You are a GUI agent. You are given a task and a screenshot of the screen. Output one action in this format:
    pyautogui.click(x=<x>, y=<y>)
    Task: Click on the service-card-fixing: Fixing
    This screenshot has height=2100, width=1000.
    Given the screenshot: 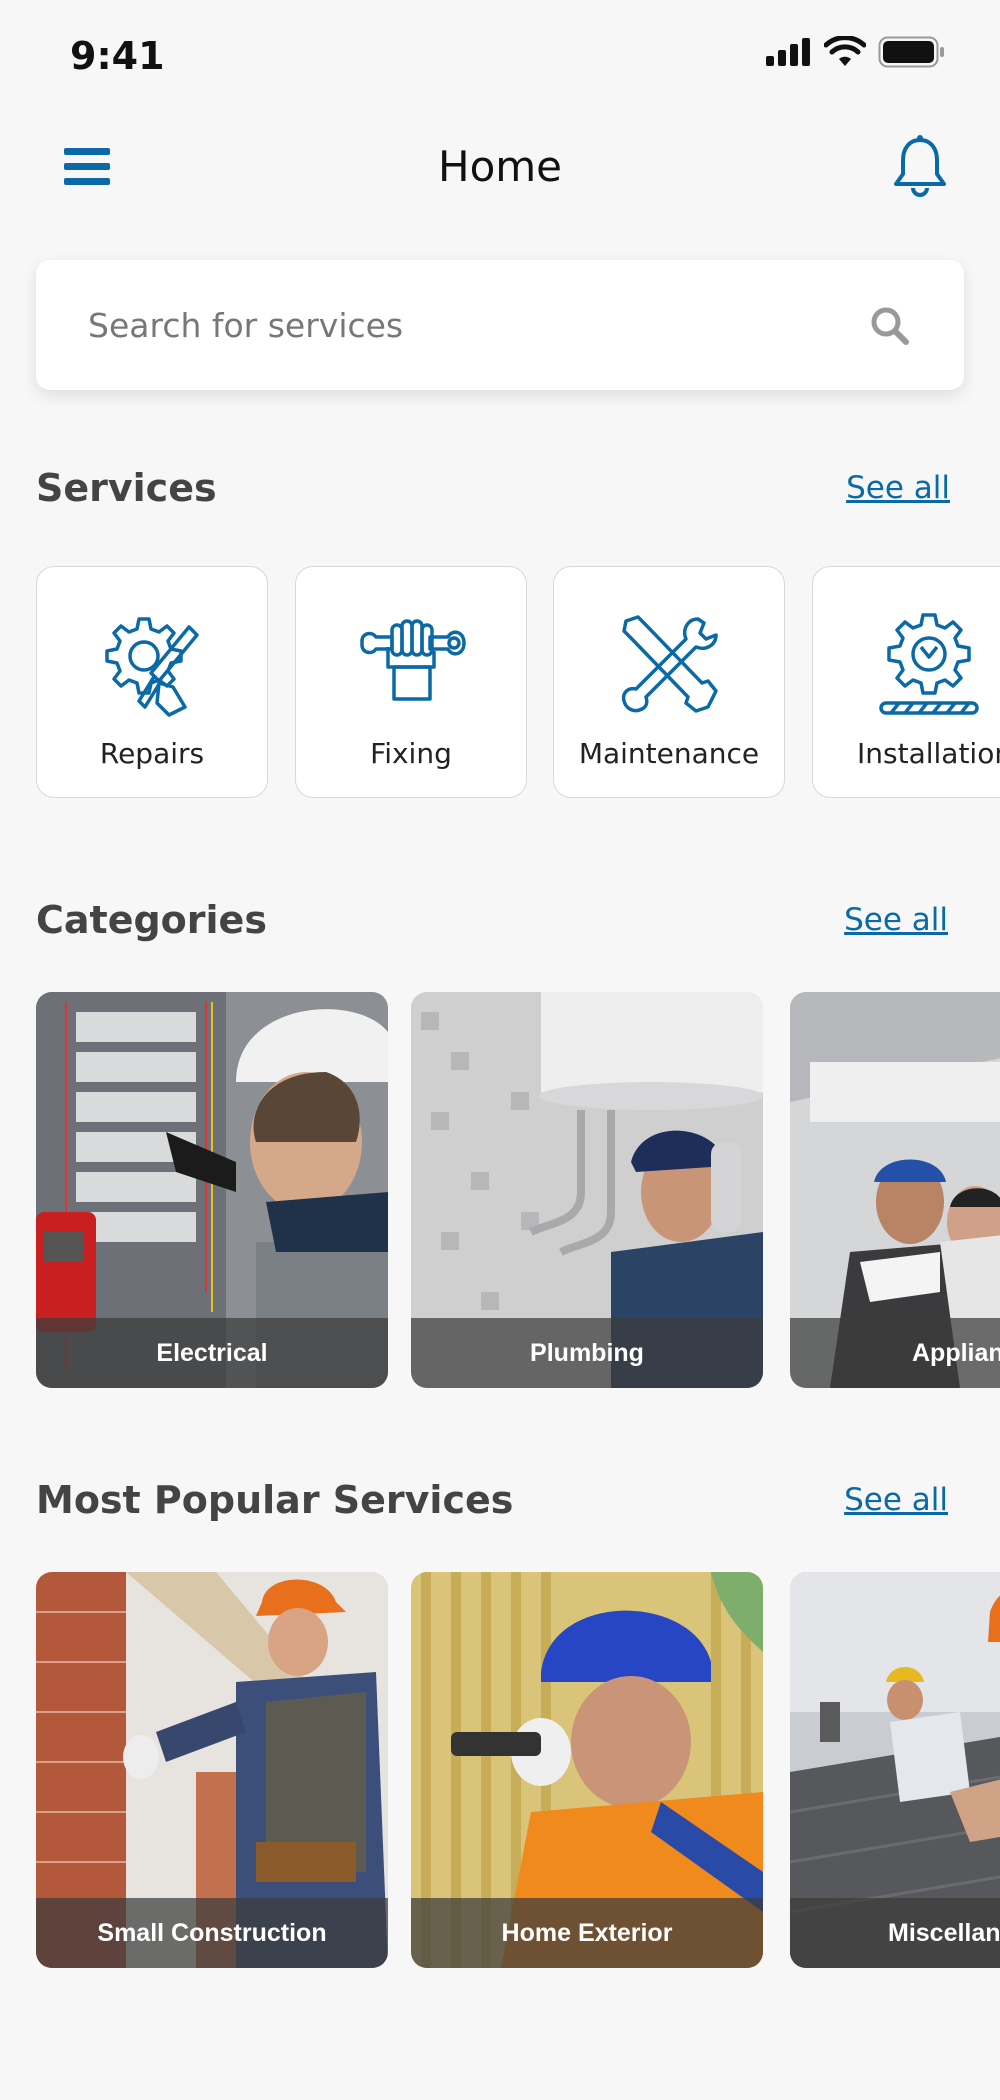 What is the action you would take?
    pyautogui.click(x=411, y=682)
    